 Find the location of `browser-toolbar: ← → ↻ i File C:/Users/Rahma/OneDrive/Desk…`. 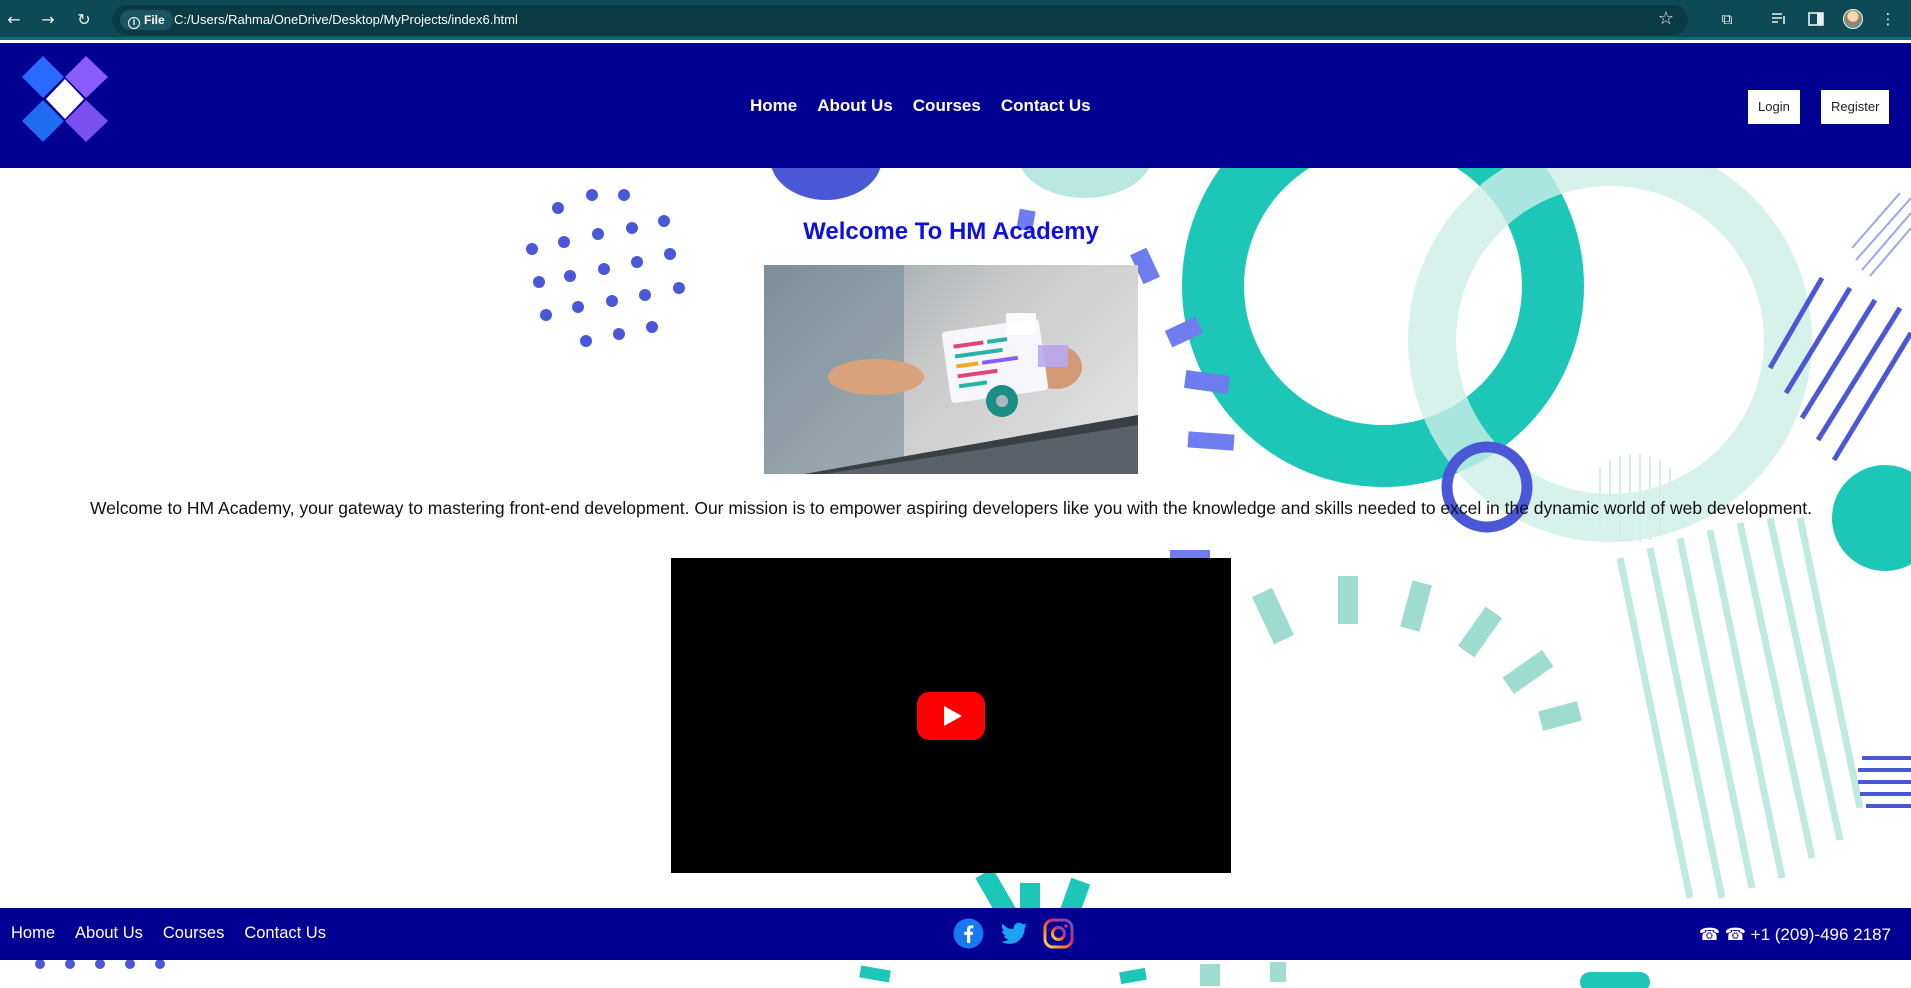

browser-toolbar: ← → ↻ i File C:/Users/Rahma/OneDrive/Desk… is located at coordinates (955, 20).